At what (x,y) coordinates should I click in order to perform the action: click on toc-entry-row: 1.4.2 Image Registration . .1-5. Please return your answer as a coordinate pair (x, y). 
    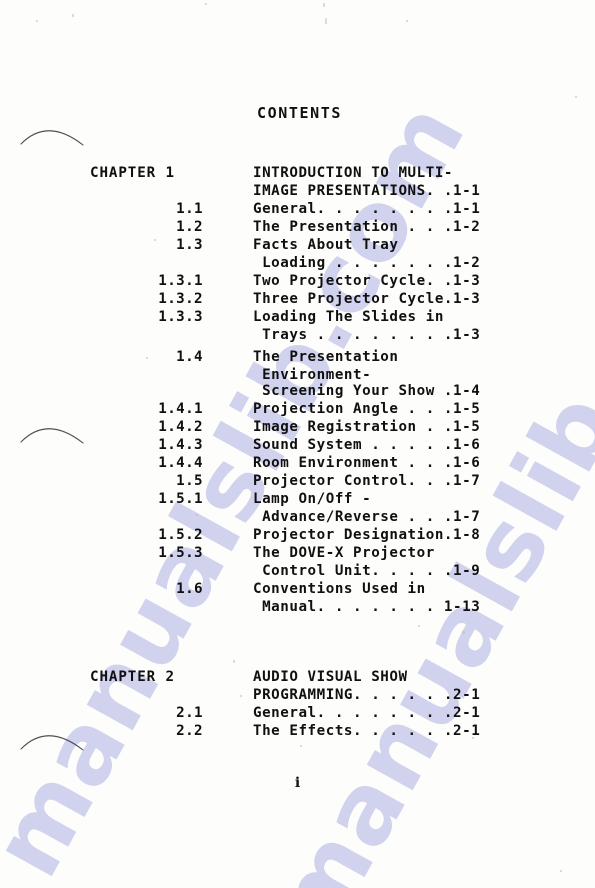
    Looking at the image, I should click on (297, 427).